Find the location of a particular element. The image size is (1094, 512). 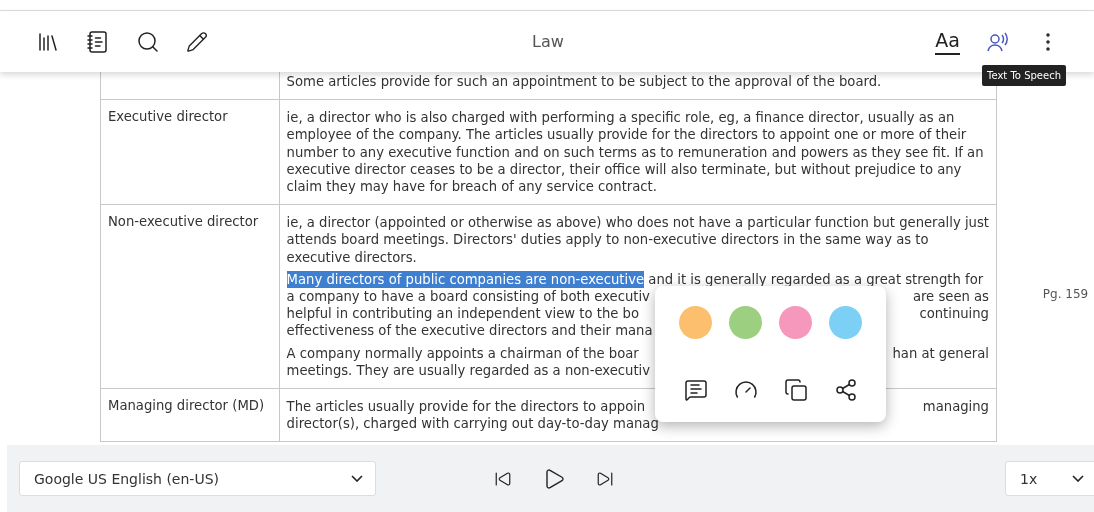

speed-select: 1x is located at coordinates (1049, 478).